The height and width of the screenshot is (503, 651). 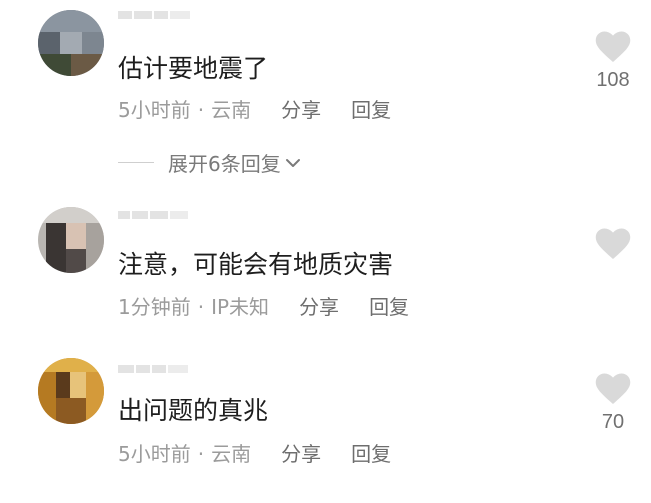 I want to click on comment-location: IP未知, so click(x=240, y=307).